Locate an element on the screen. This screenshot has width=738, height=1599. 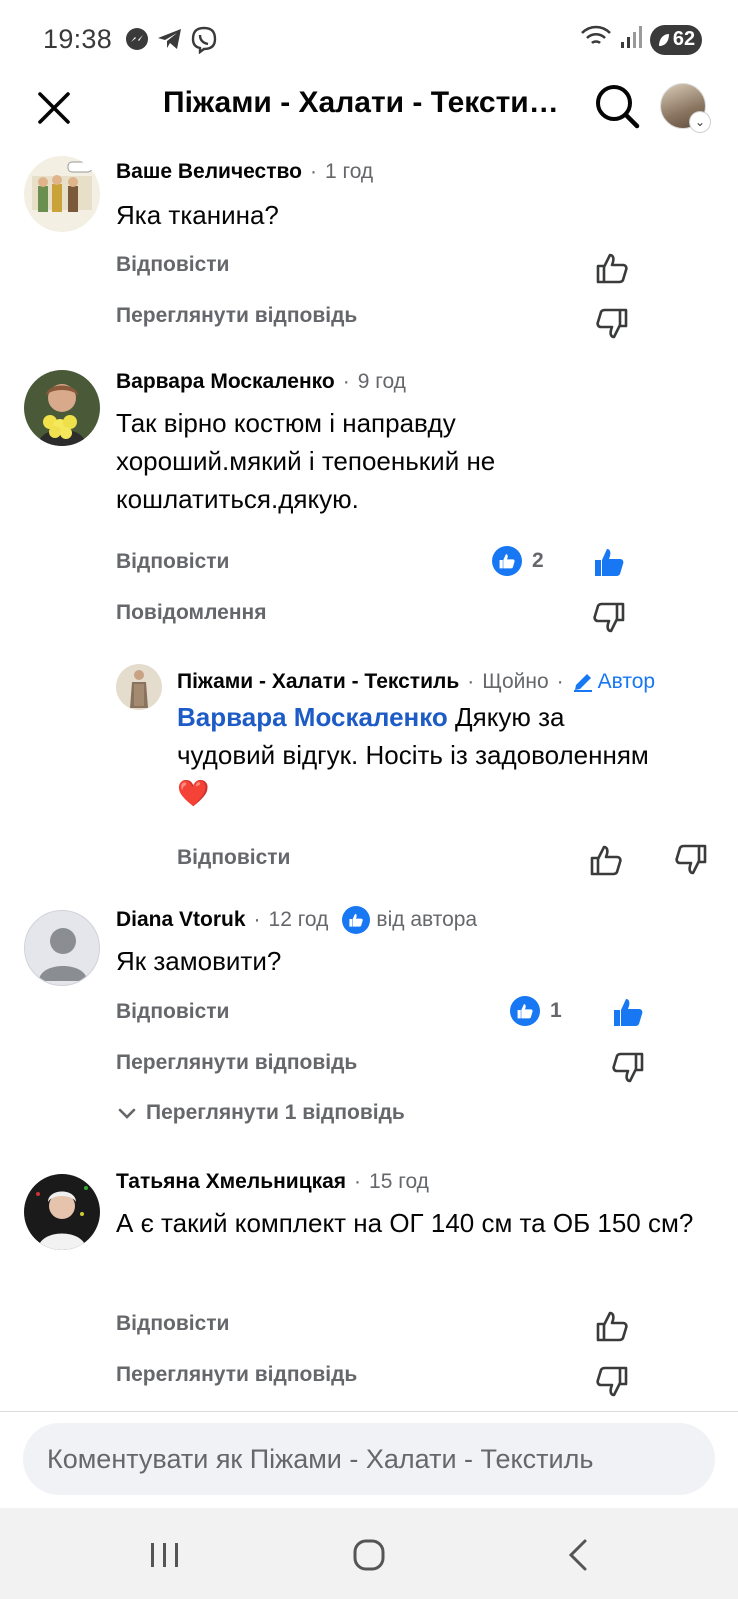
viber-icon is located at coordinates (204, 42).